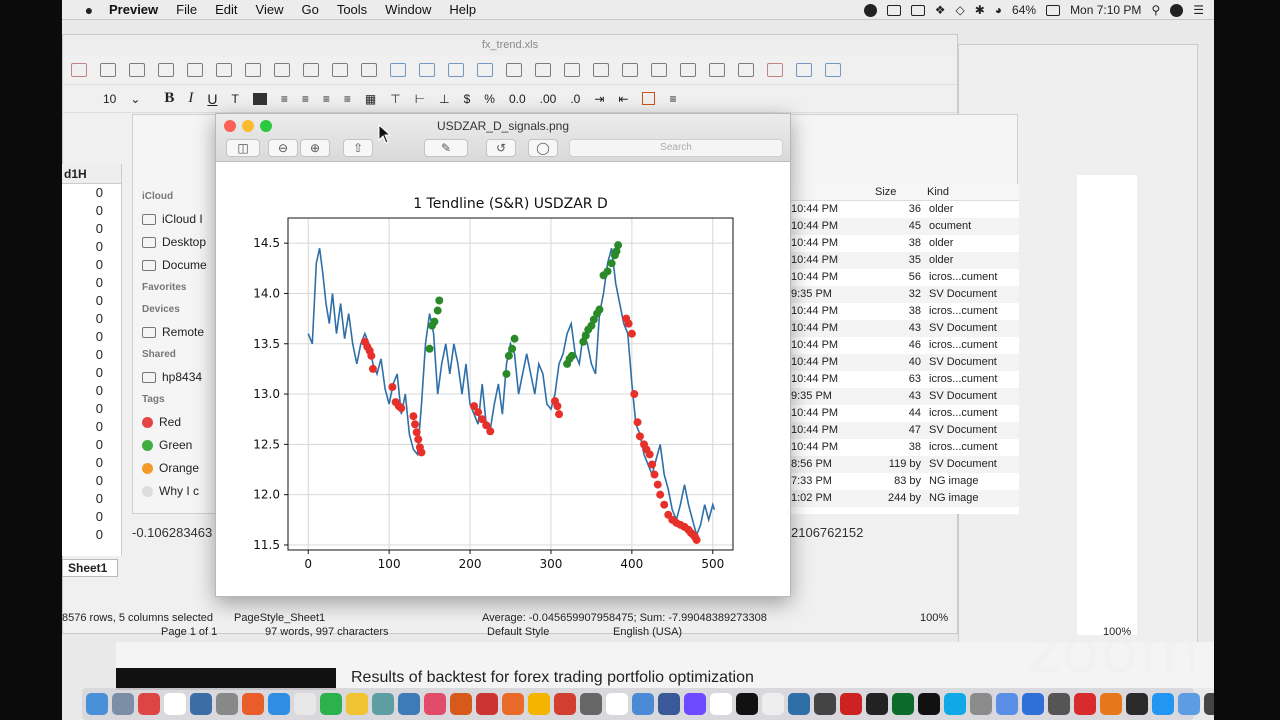 Image resolution: width=1280 pixels, height=720 pixels. What do you see at coordinates (179, 265) in the screenshot?
I see `sidebar-item: Docume` at bounding box center [179, 265].